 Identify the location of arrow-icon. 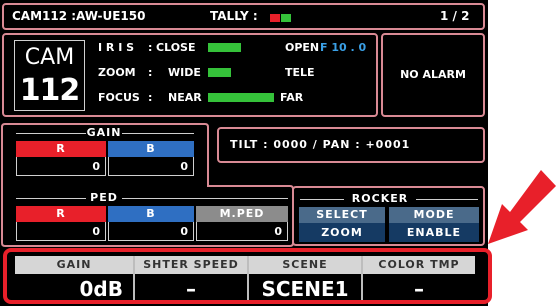
(522, 207).